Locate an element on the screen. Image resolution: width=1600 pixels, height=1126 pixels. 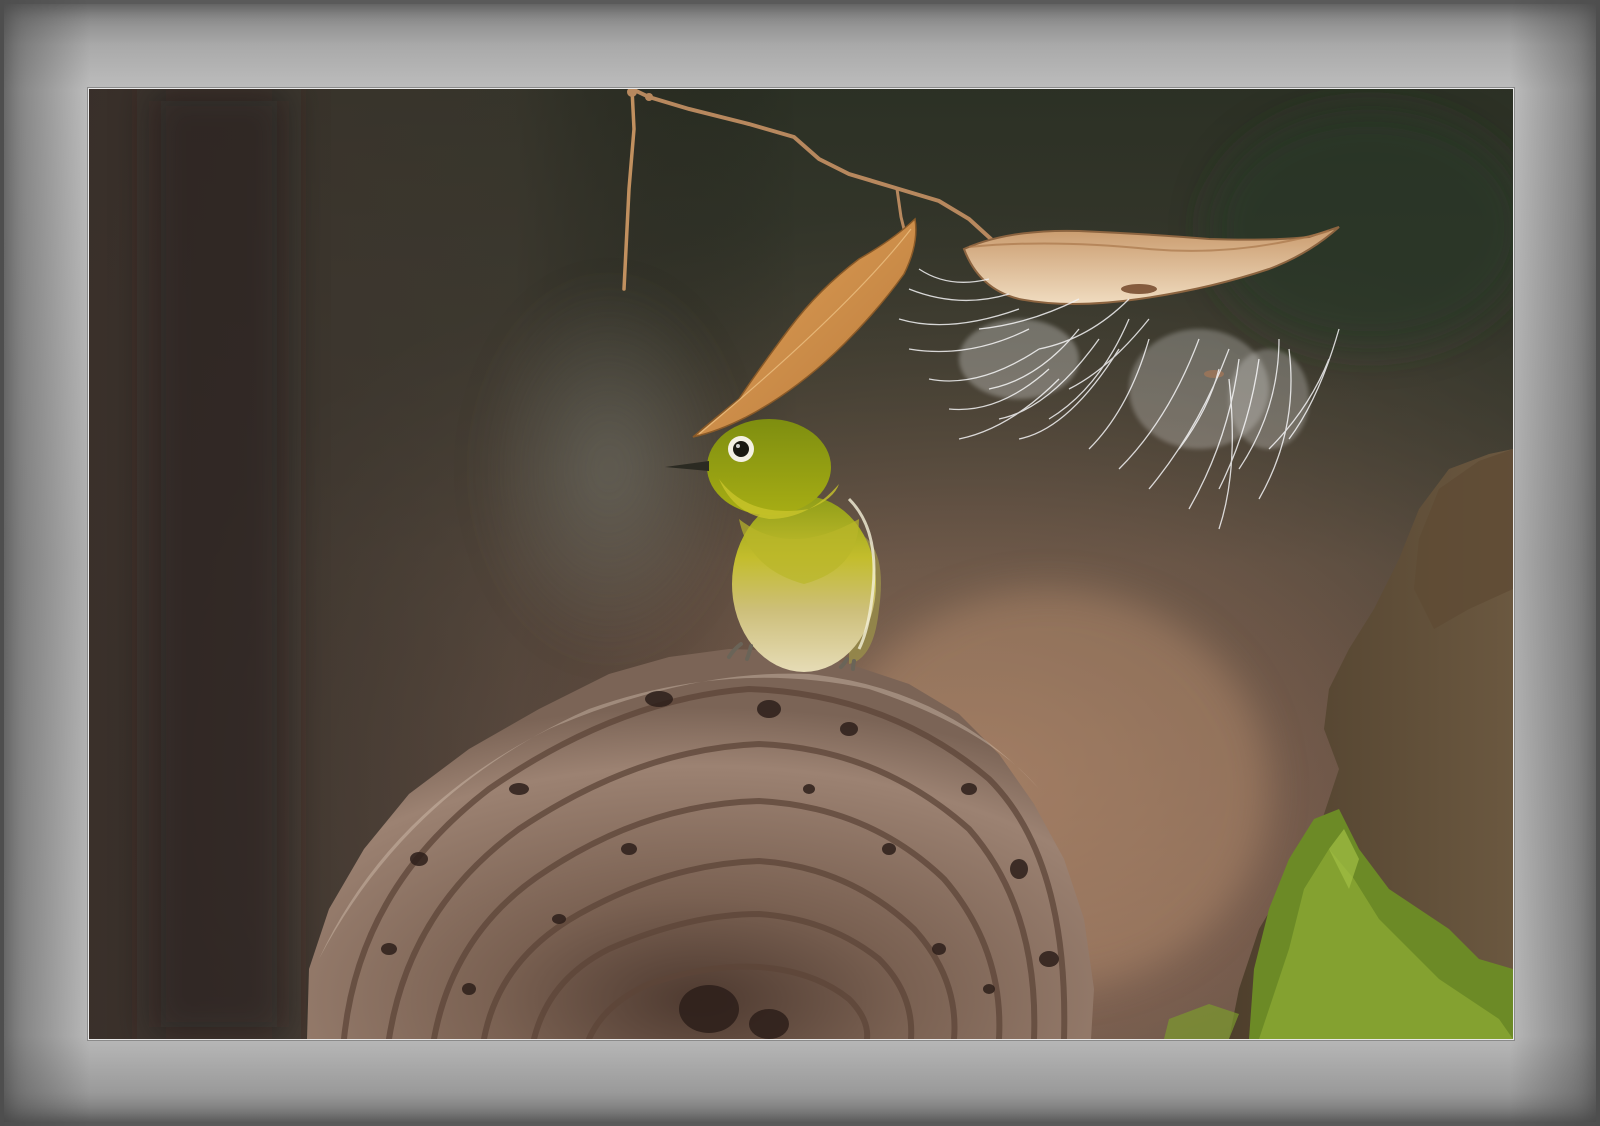
frame-right-shade is located at coordinates (1555, 563).